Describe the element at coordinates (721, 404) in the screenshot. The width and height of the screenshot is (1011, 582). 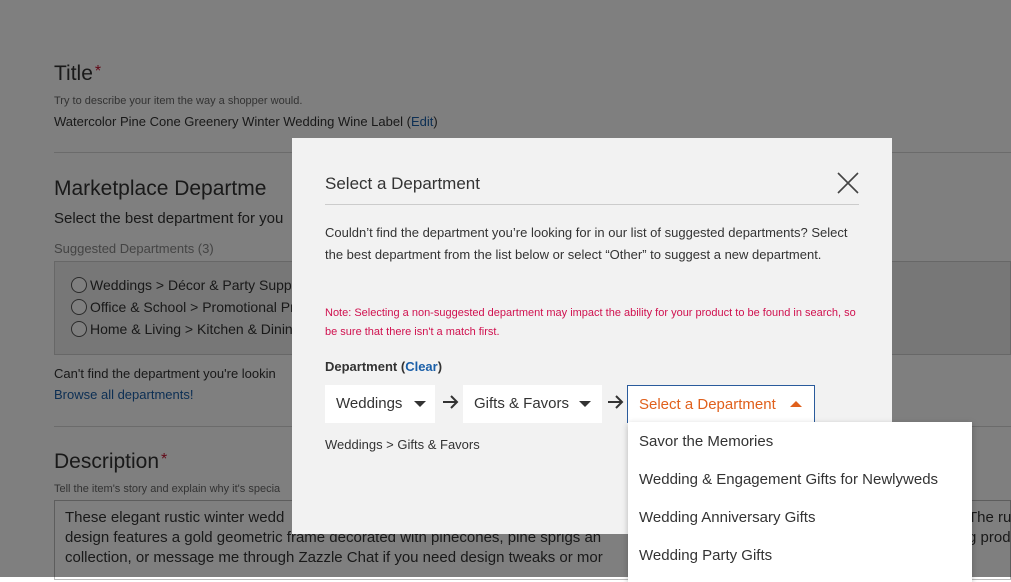
I see `department-select-level-3: Select a Department` at that location.